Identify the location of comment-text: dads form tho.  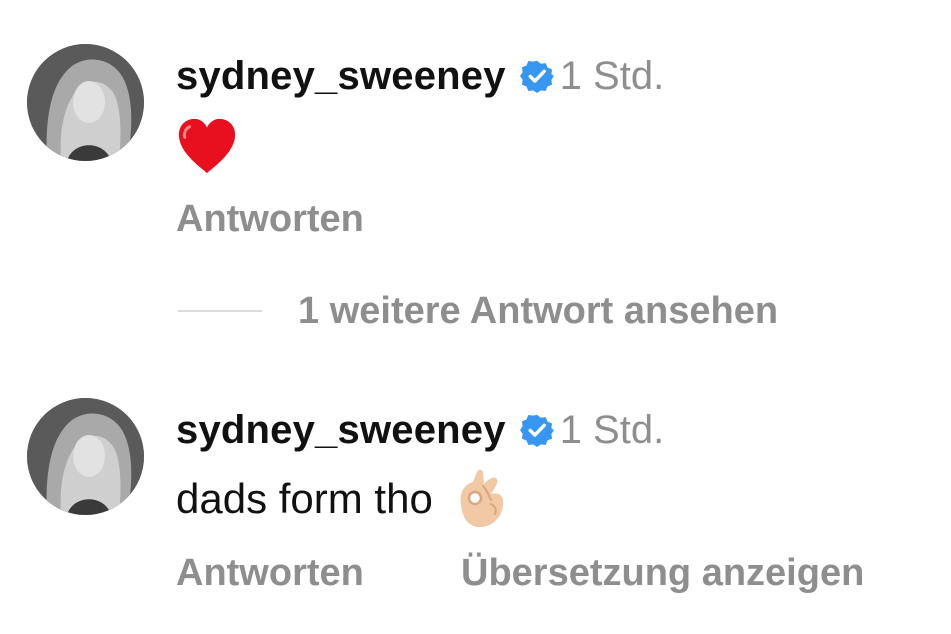
(341, 499).